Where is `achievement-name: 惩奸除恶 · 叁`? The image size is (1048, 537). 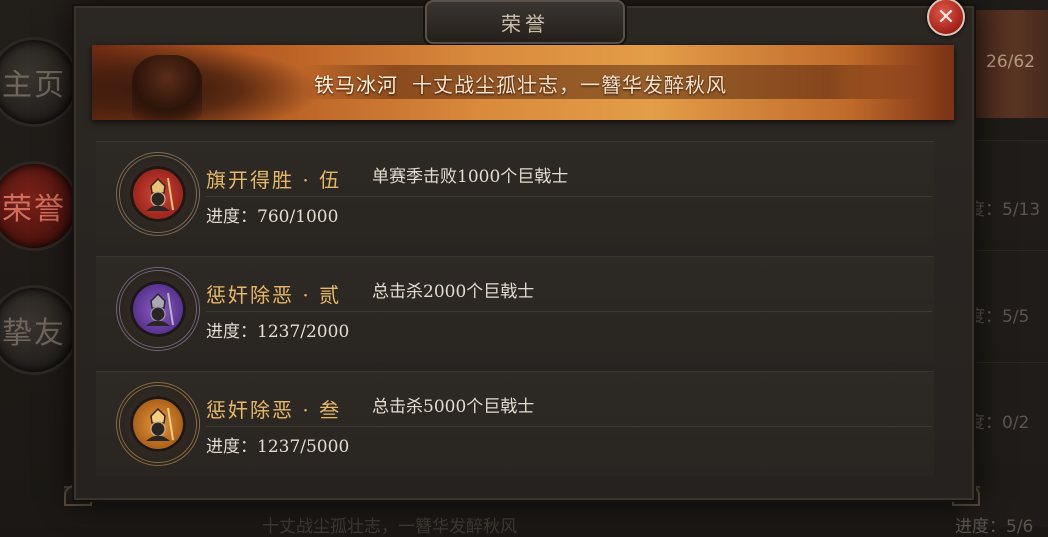 achievement-name: 惩奸除恶 · 叁 is located at coordinates (274, 410).